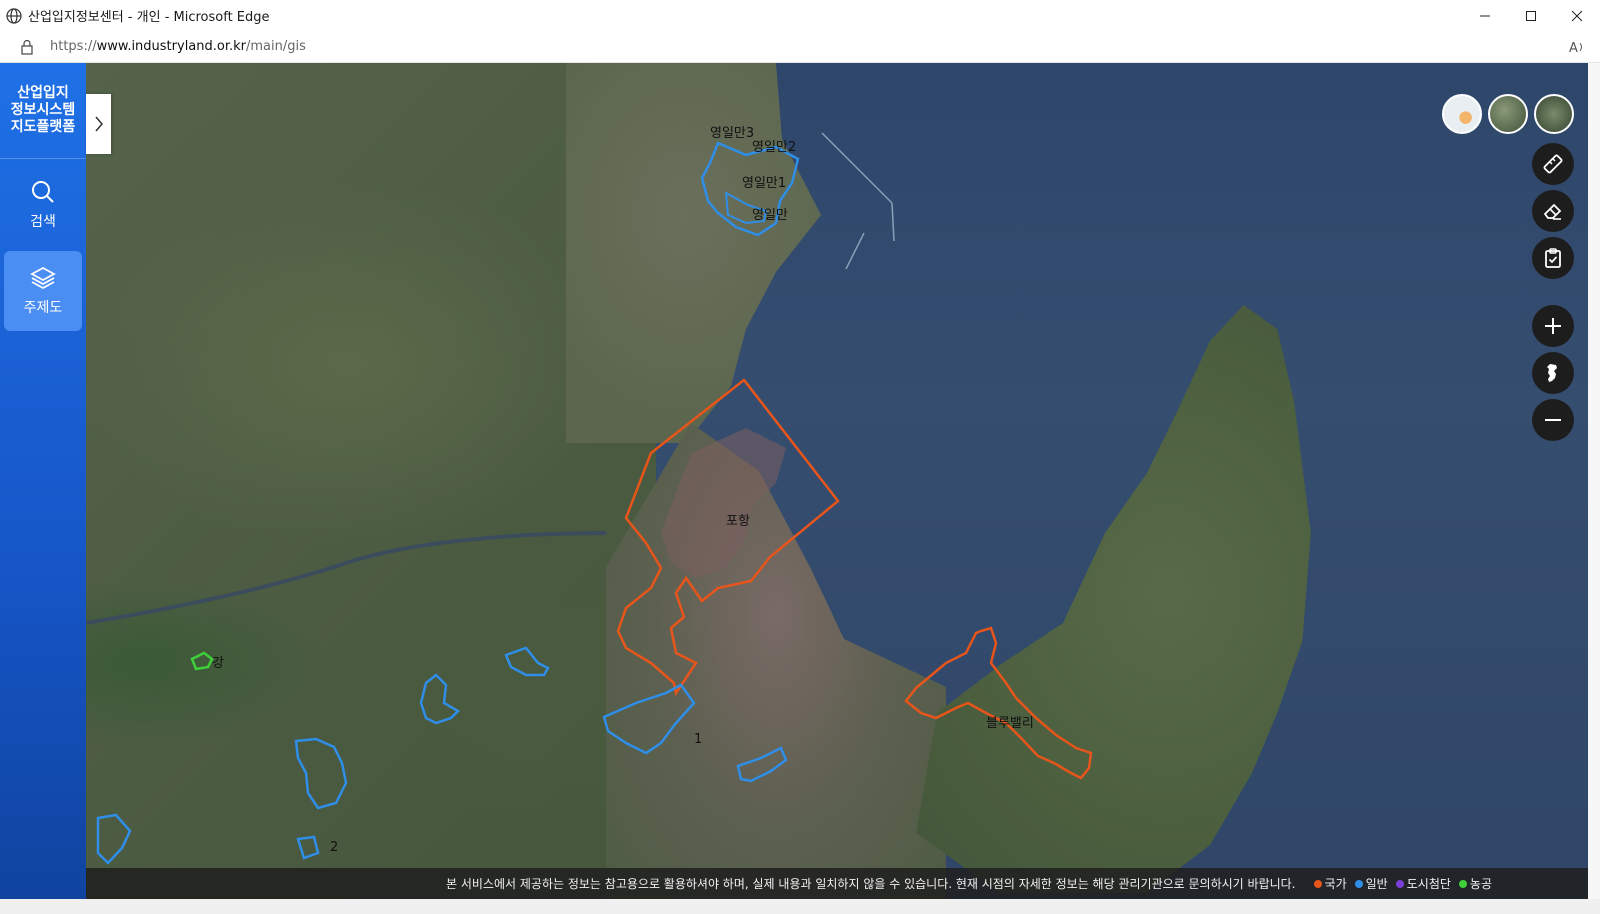 Image resolution: width=1600 pixels, height=914 pixels. What do you see at coordinates (738, 521) in the screenshot?
I see `map-label: 포항` at bounding box center [738, 521].